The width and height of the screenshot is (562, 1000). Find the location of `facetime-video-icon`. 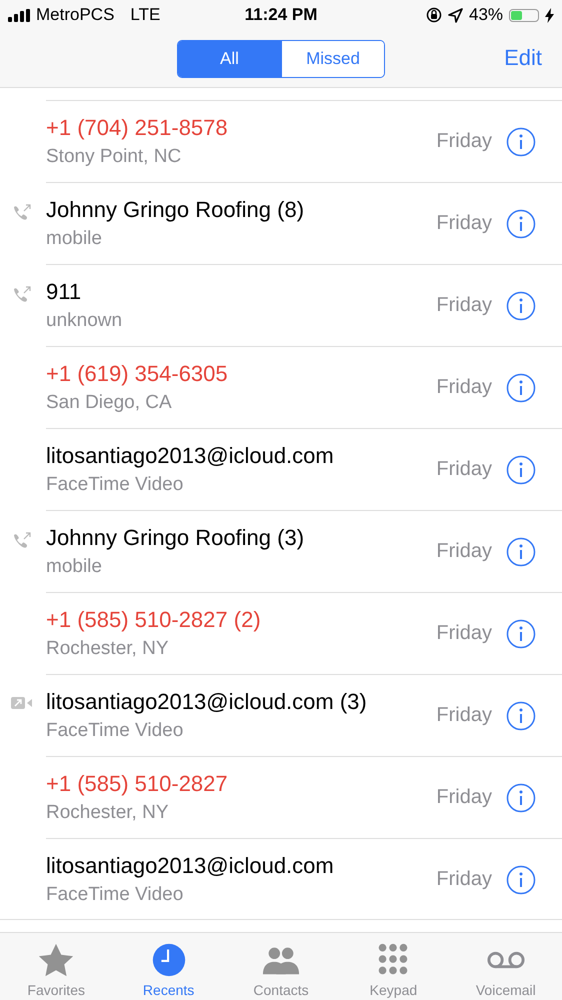

facetime-video-icon is located at coordinates (22, 703).